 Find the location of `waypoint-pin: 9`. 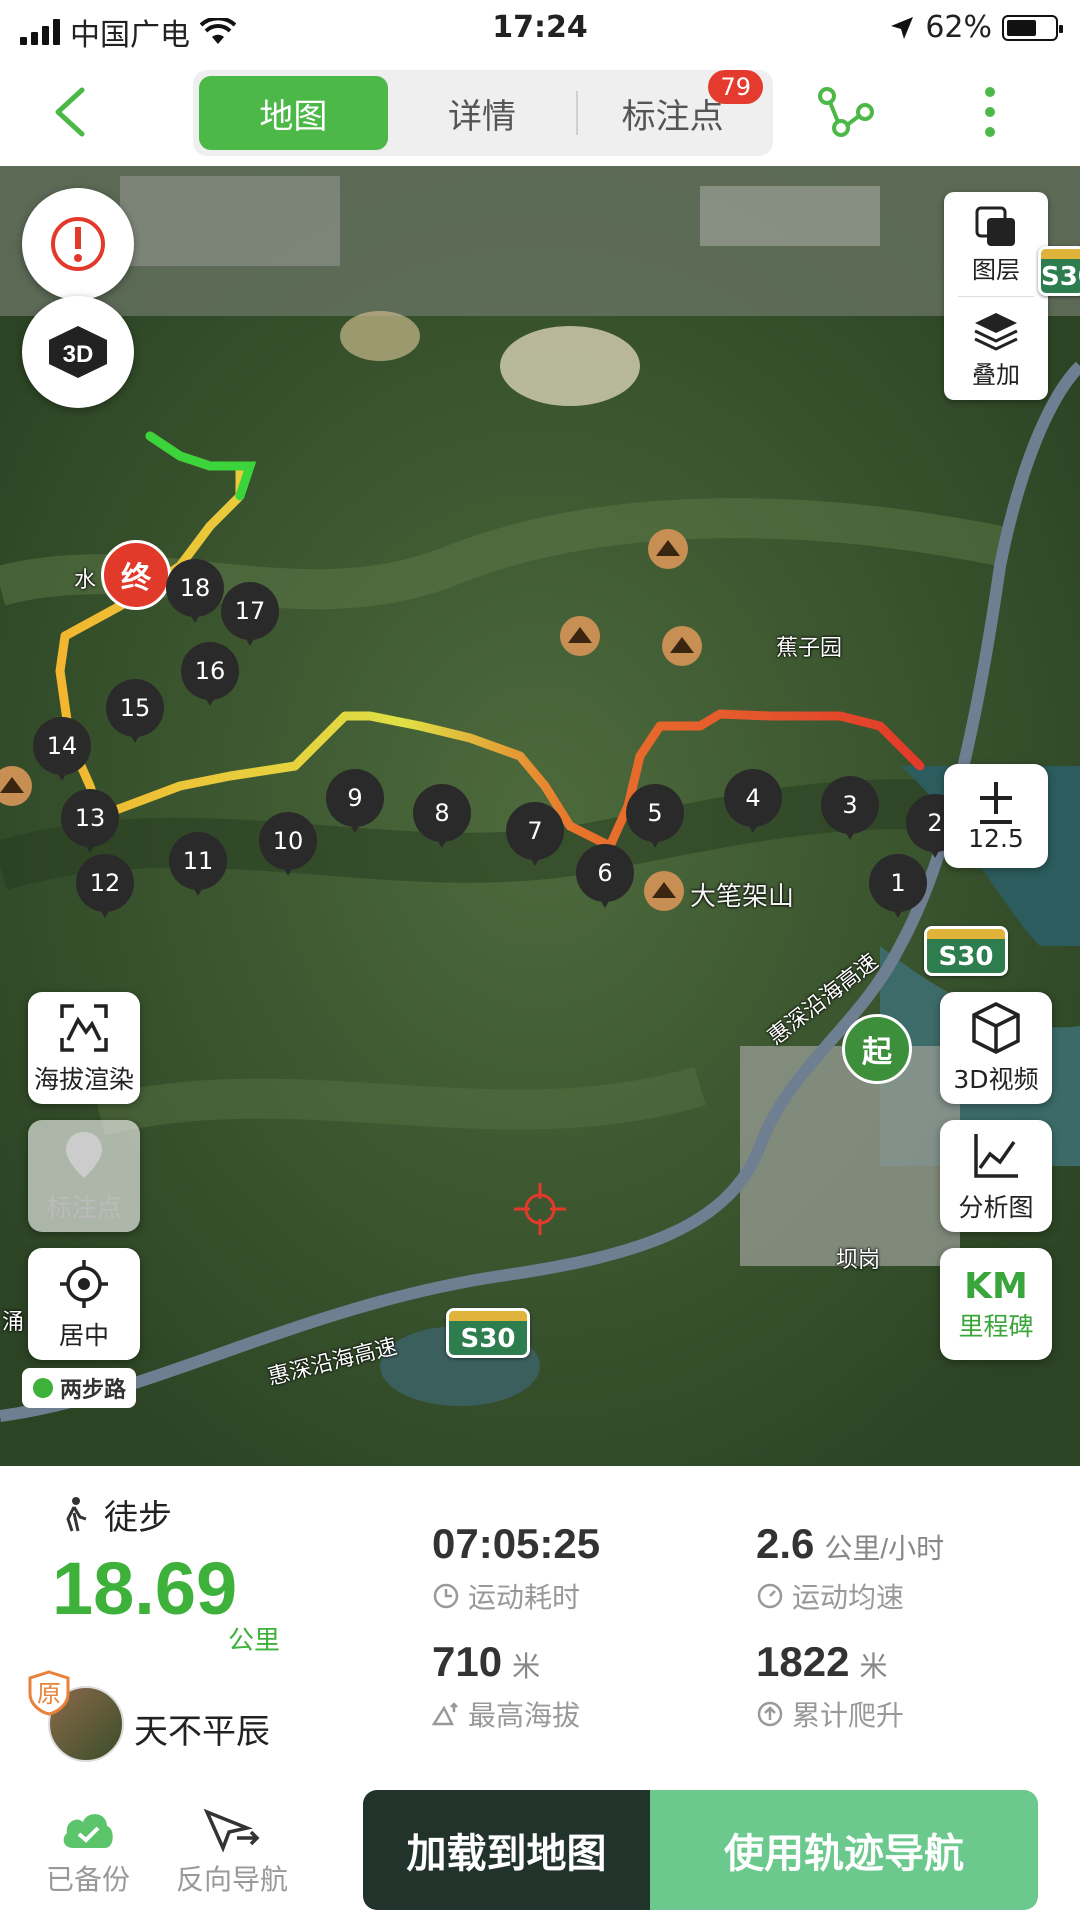

waypoint-pin: 9 is located at coordinates (355, 801).